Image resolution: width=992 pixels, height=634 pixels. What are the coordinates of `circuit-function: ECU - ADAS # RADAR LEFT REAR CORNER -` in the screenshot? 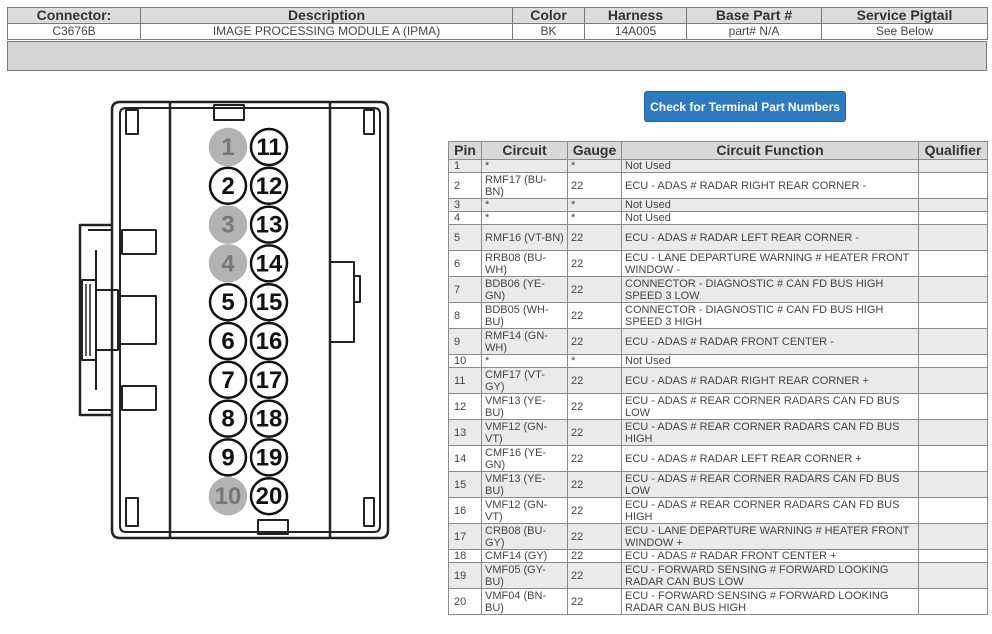 It's located at (770, 237).